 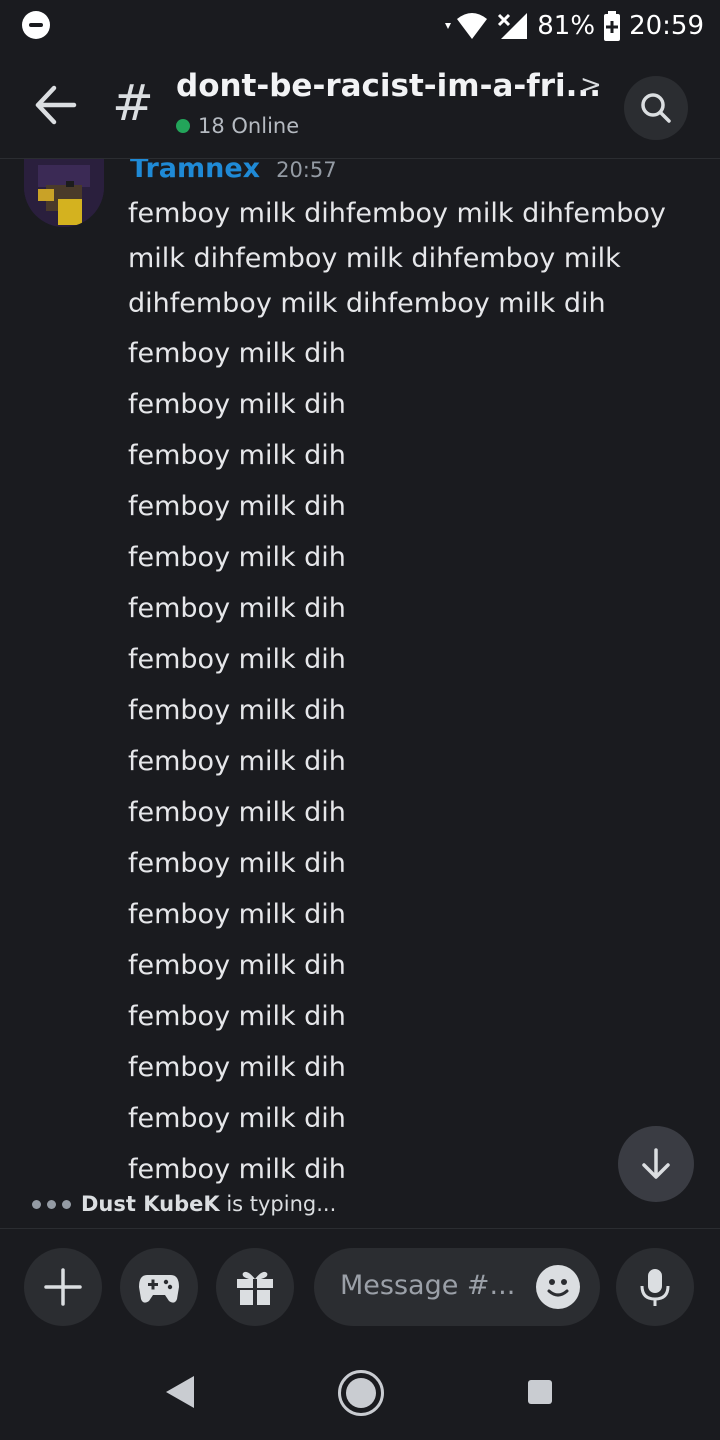 What do you see at coordinates (566, 26) in the screenshot?
I see `battery-percent: 81%` at bounding box center [566, 26].